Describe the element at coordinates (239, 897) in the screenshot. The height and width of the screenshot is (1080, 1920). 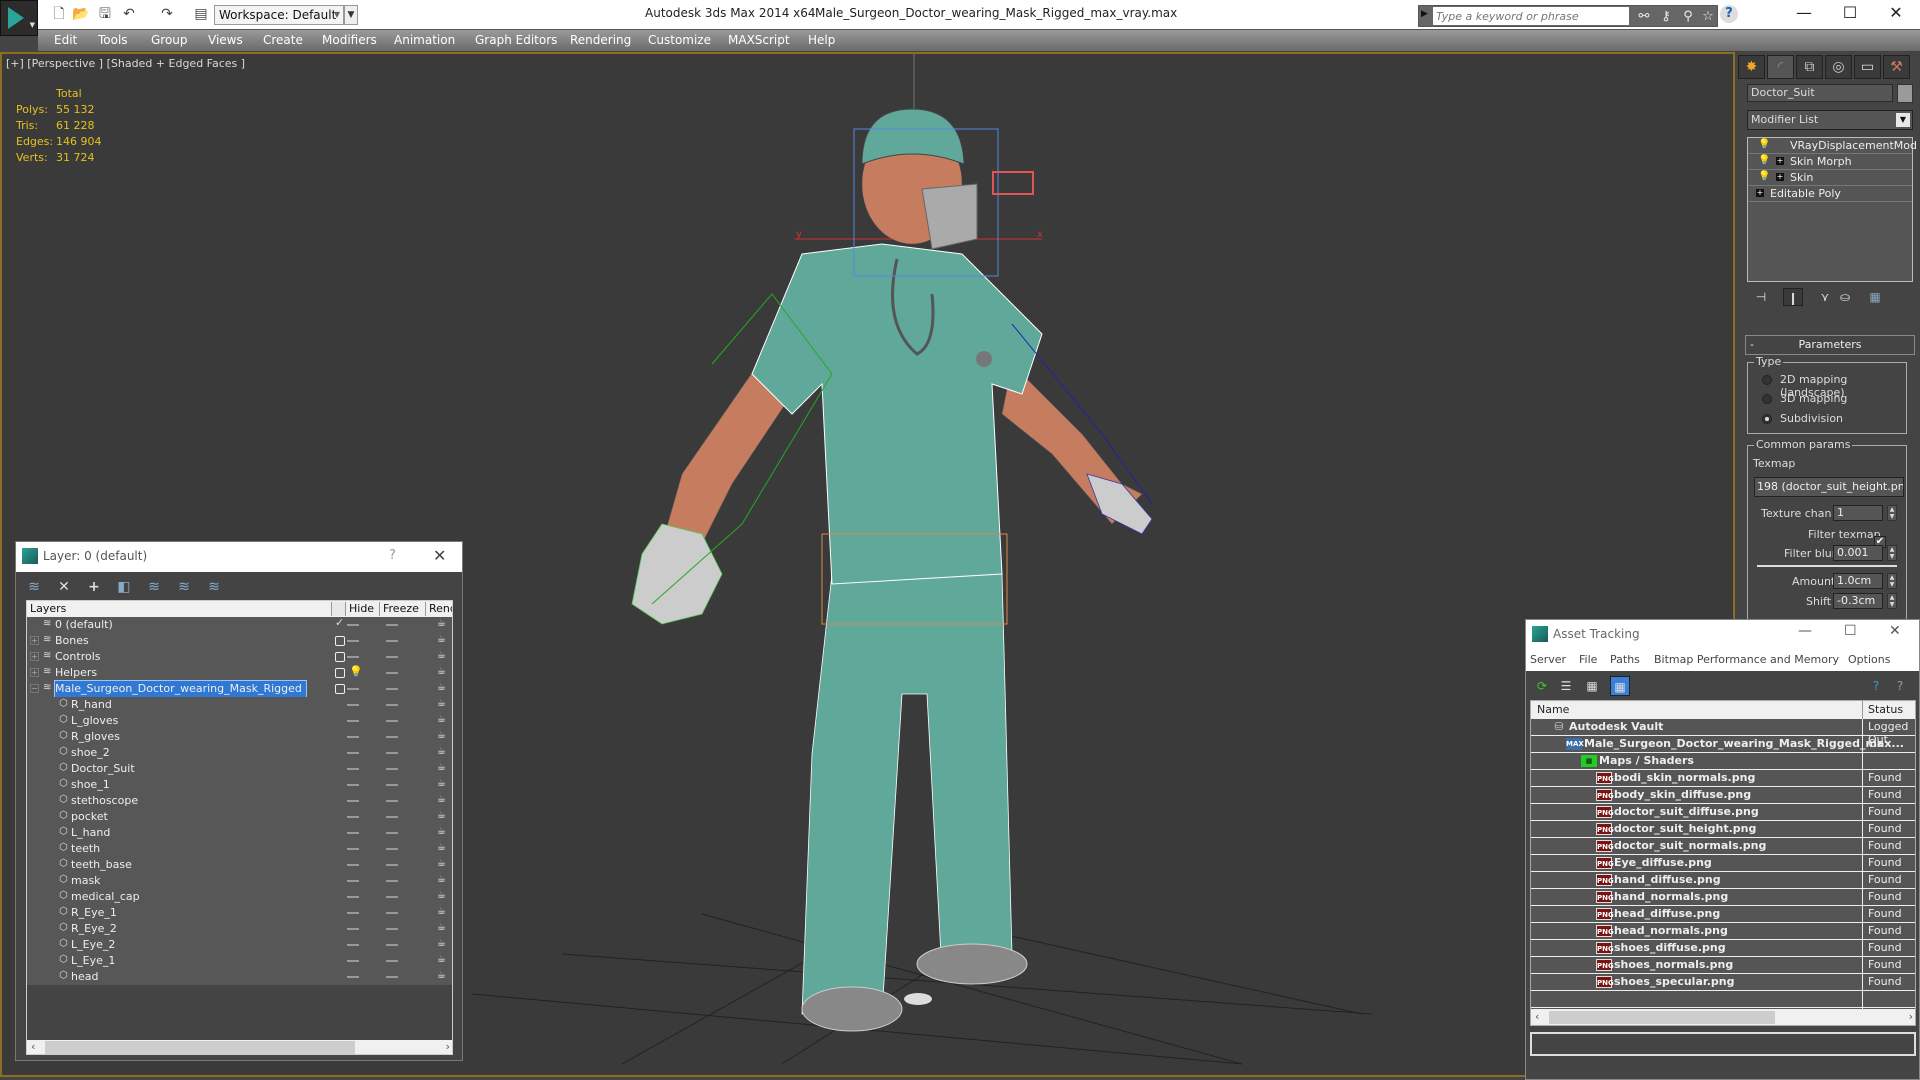
I see `object-row: ⬡ medical_cap ☕` at that location.